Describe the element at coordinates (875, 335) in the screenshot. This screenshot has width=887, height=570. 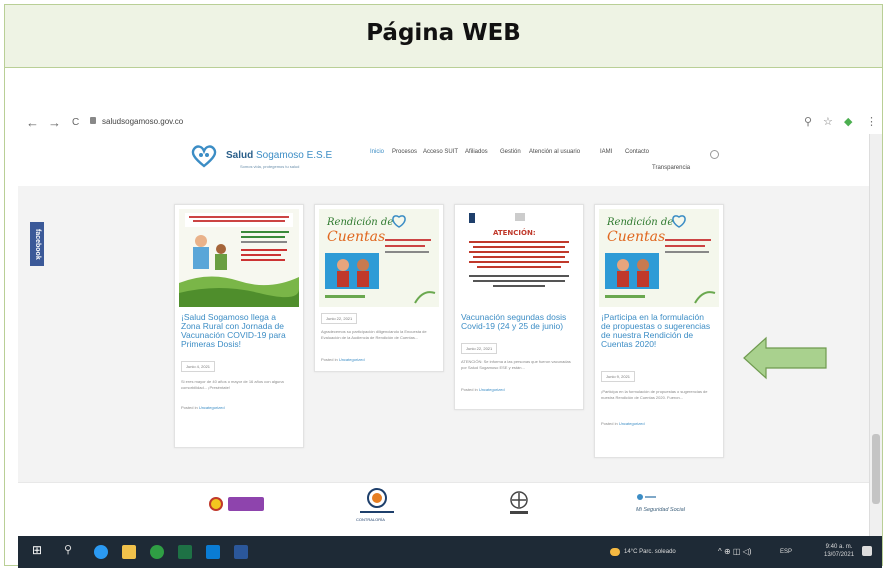
I see `scrollbar` at that location.